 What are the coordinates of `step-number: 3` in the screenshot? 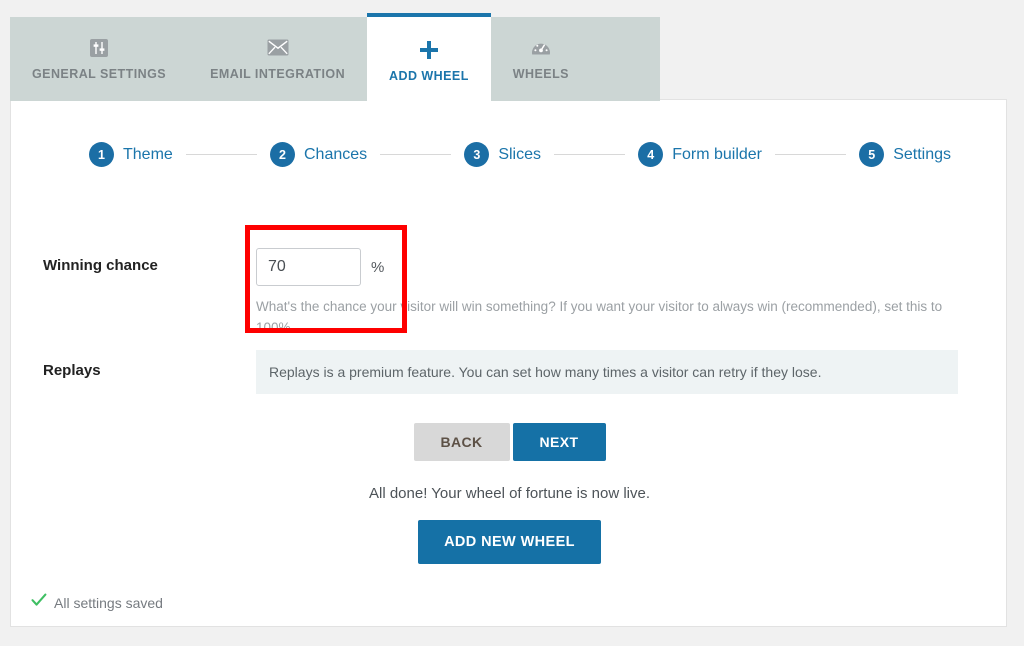 It's located at (477, 154).